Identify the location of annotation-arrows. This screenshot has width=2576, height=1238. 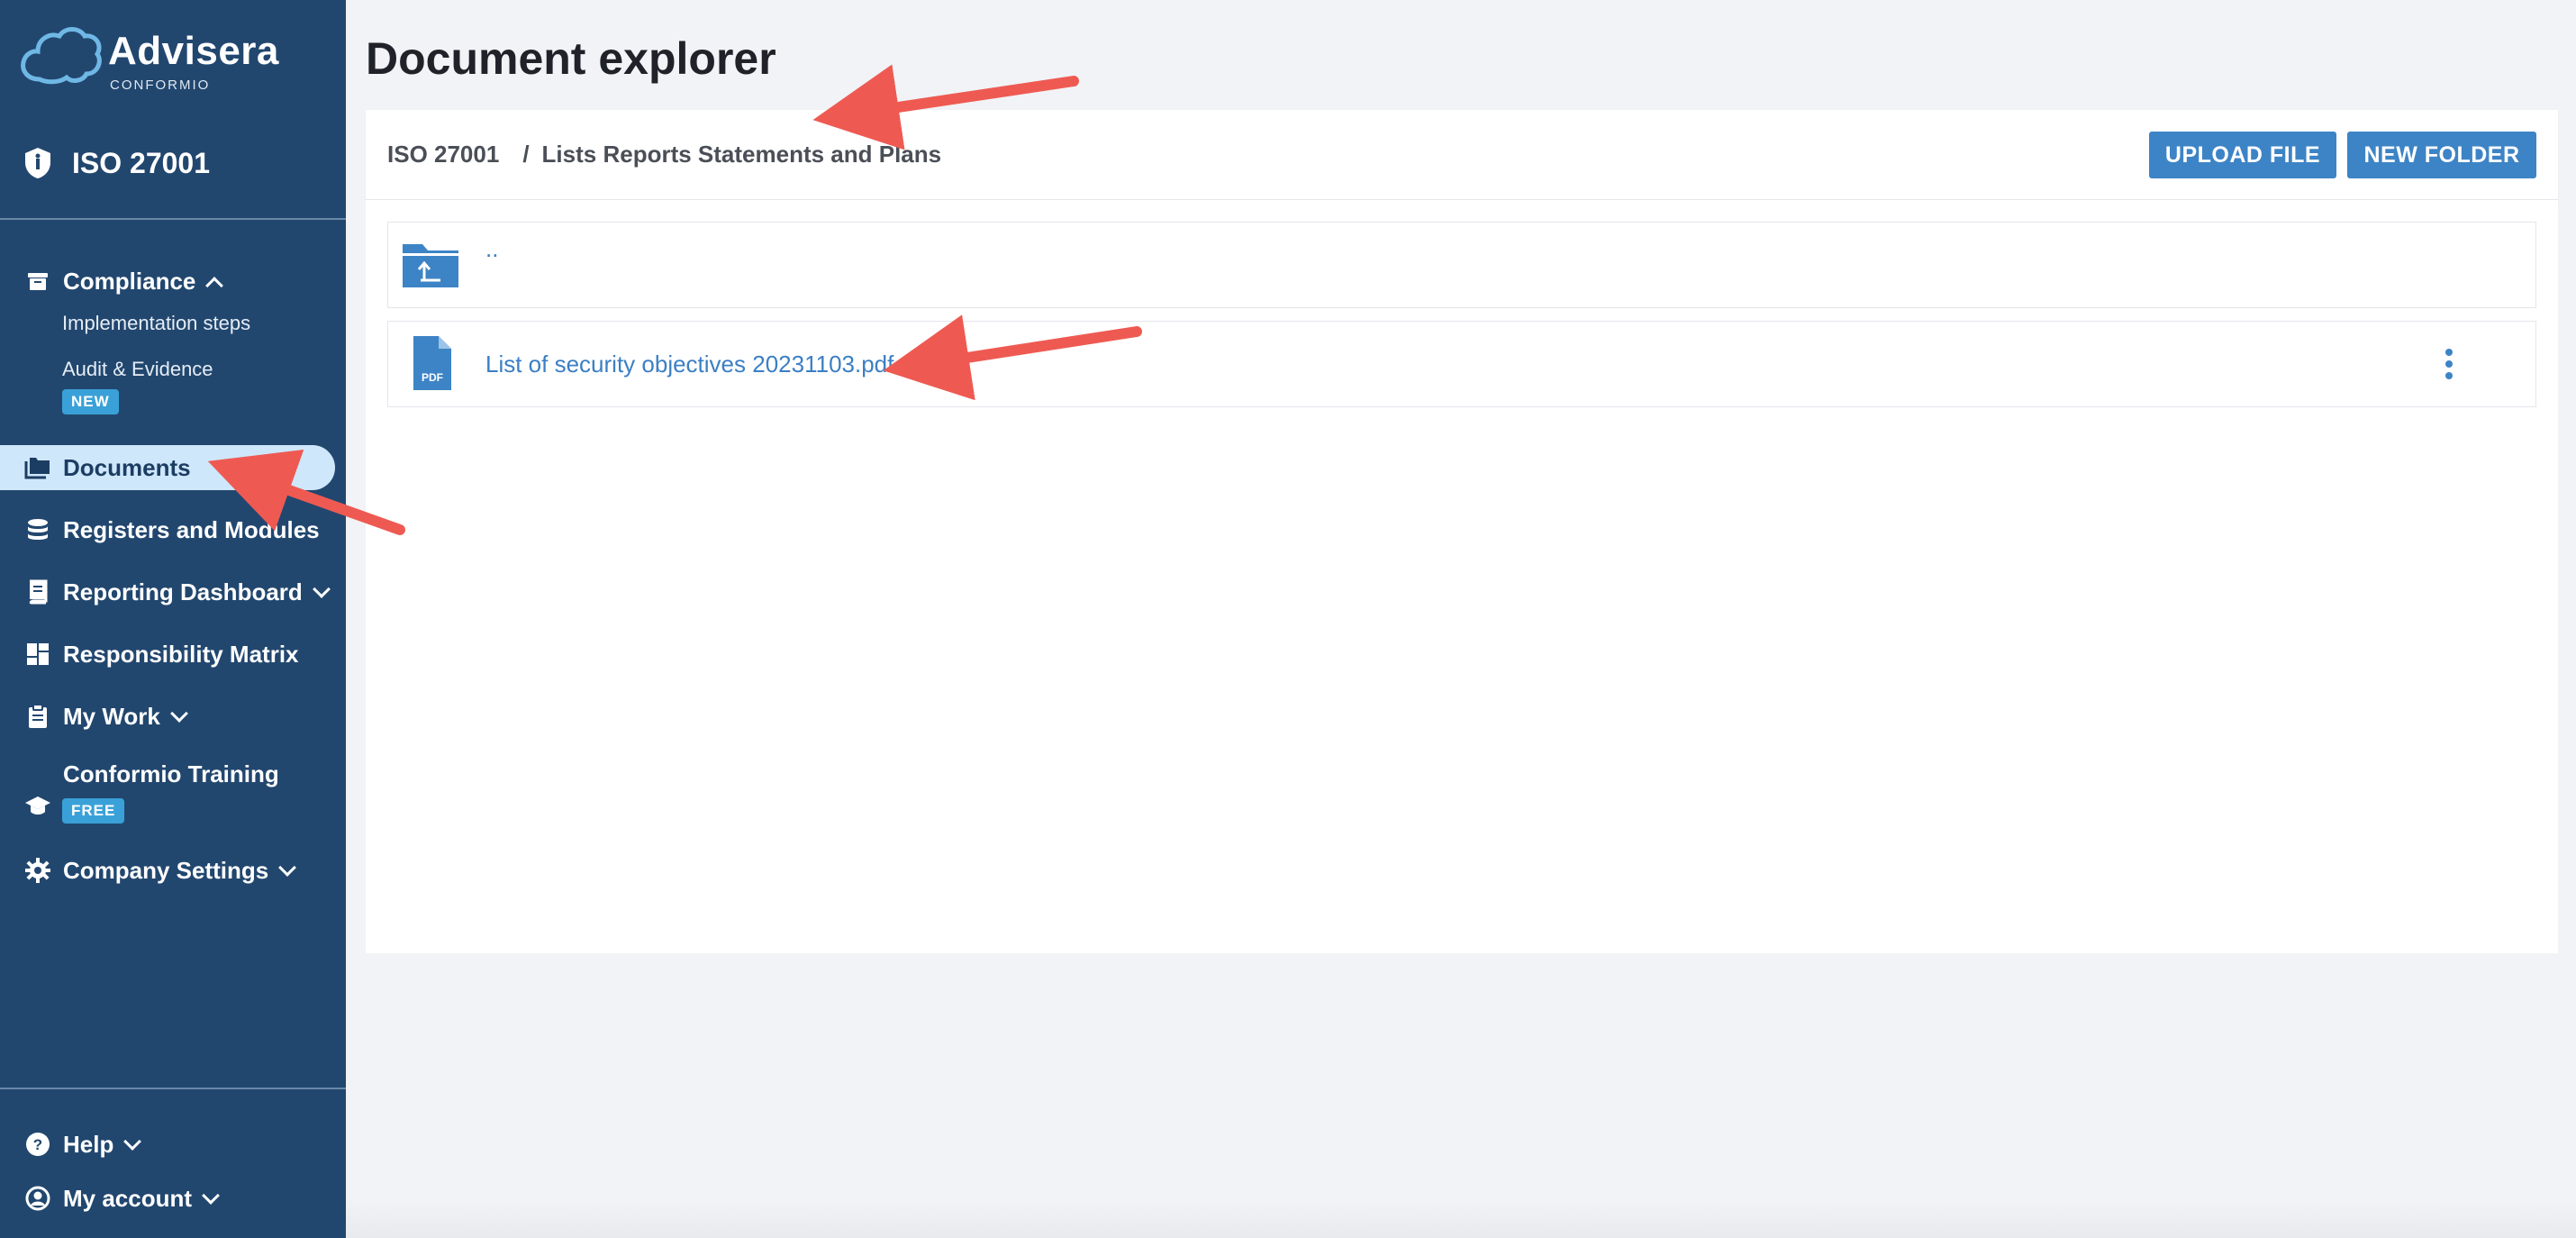
(674, 299).